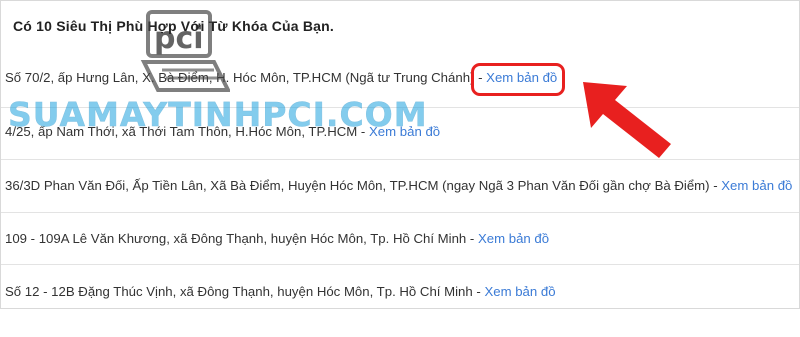 The image size is (800, 337). I want to click on logo-text: pci, so click(179, 38).